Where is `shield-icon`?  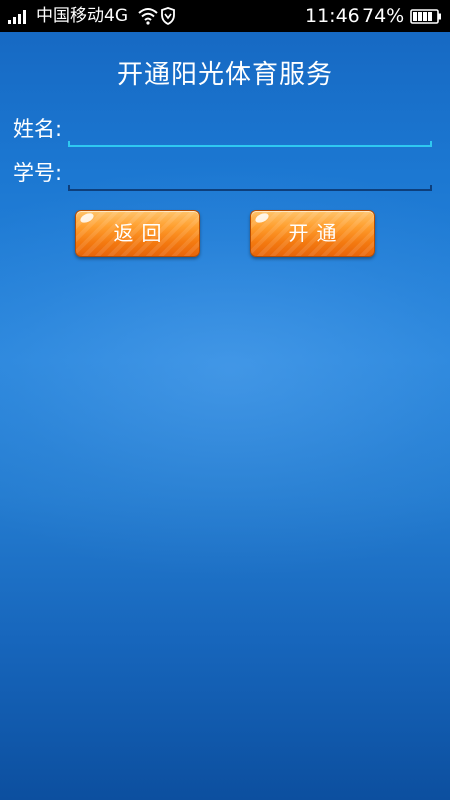 shield-icon is located at coordinates (168, 16).